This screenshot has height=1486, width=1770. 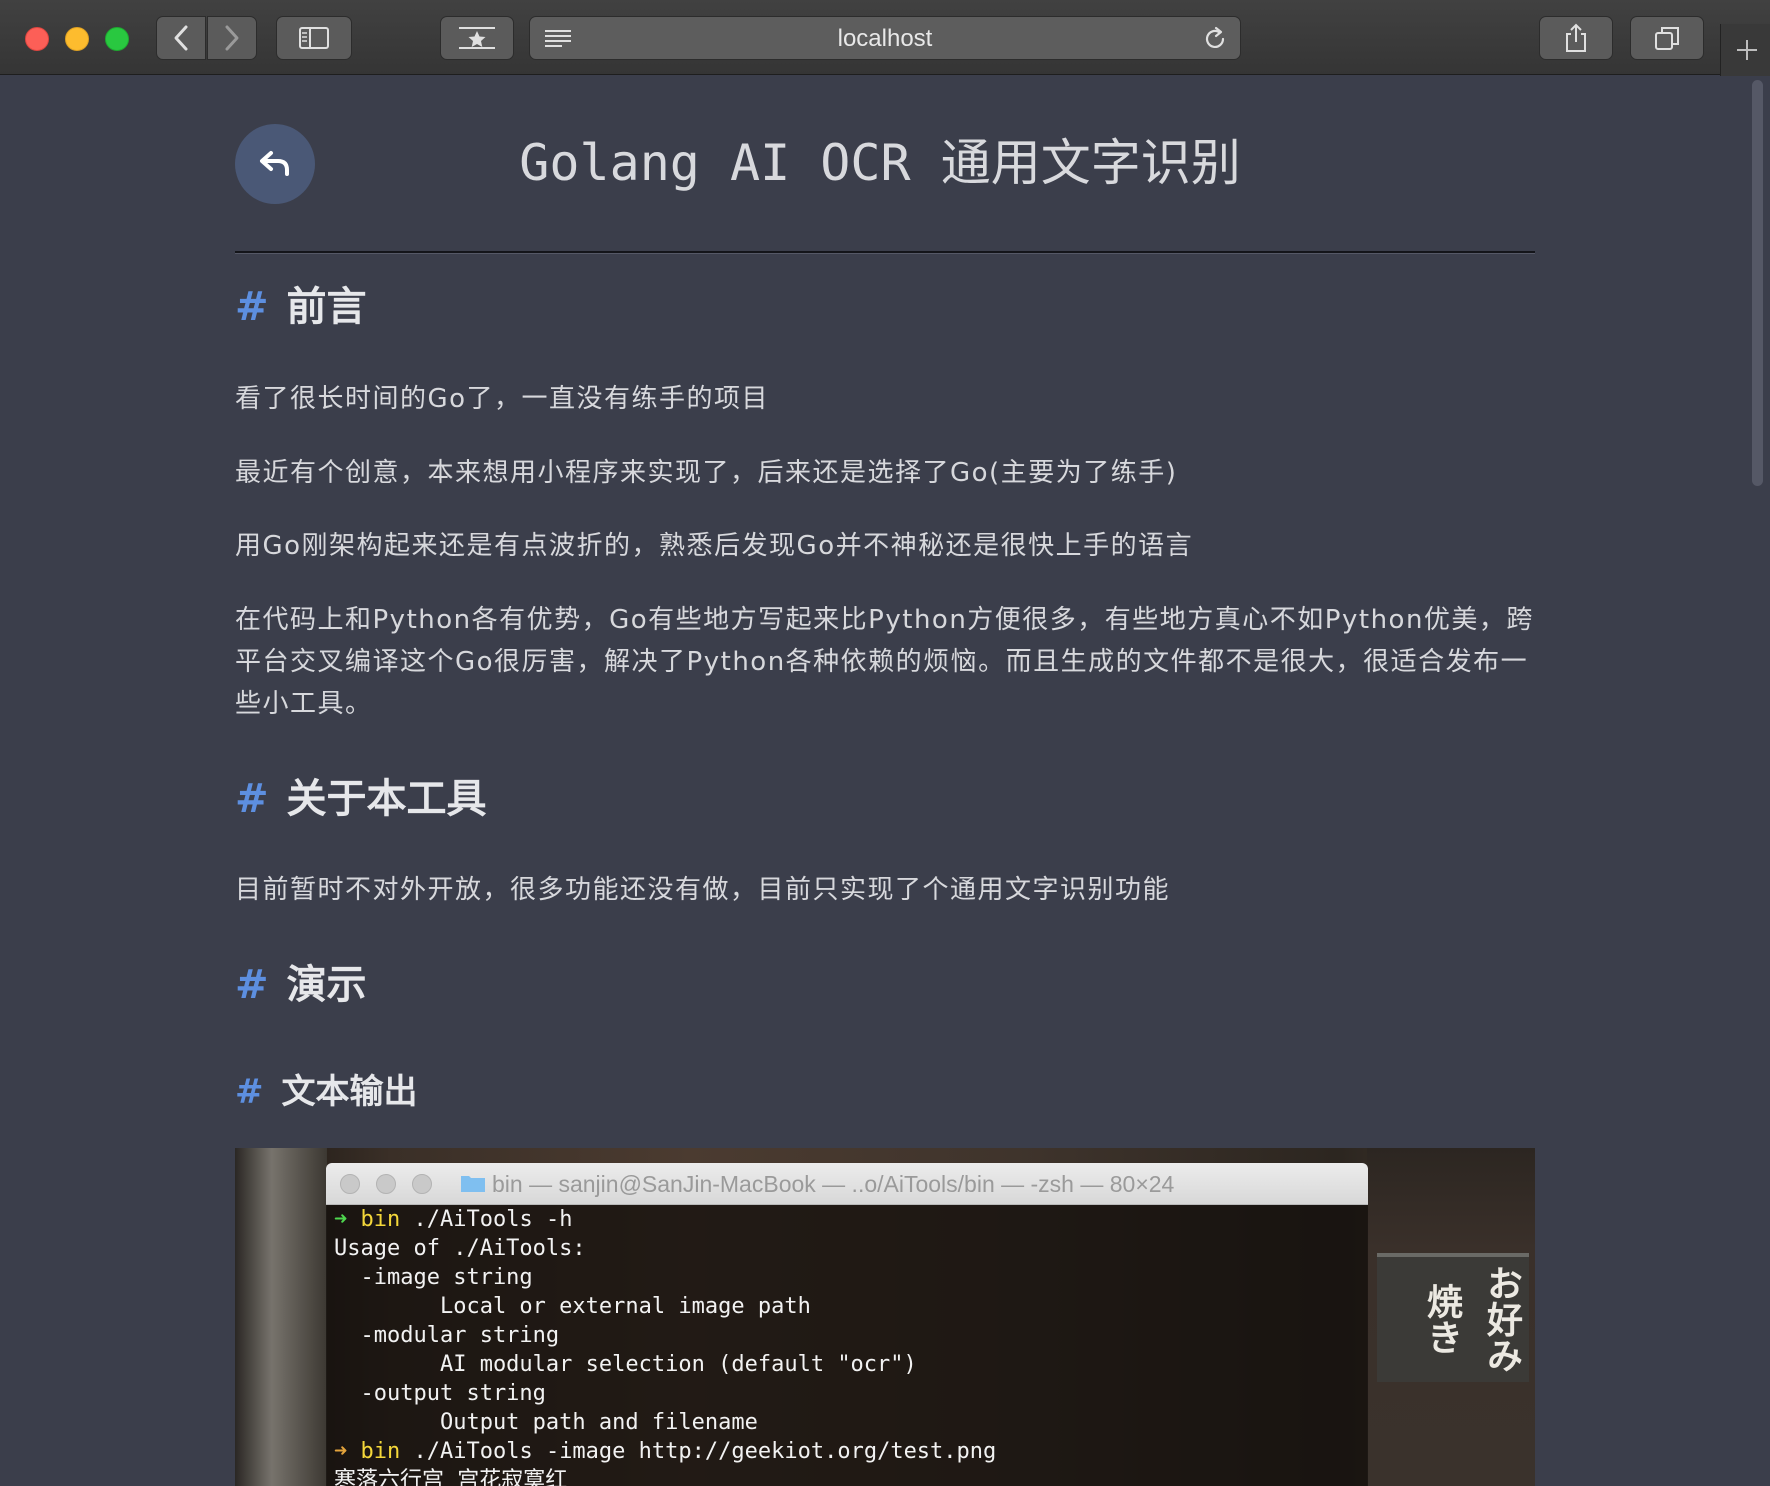 What do you see at coordinates (453, 1219) in the screenshot?
I see `terminal-line: ➜ bin ./AiTools -h` at bounding box center [453, 1219].